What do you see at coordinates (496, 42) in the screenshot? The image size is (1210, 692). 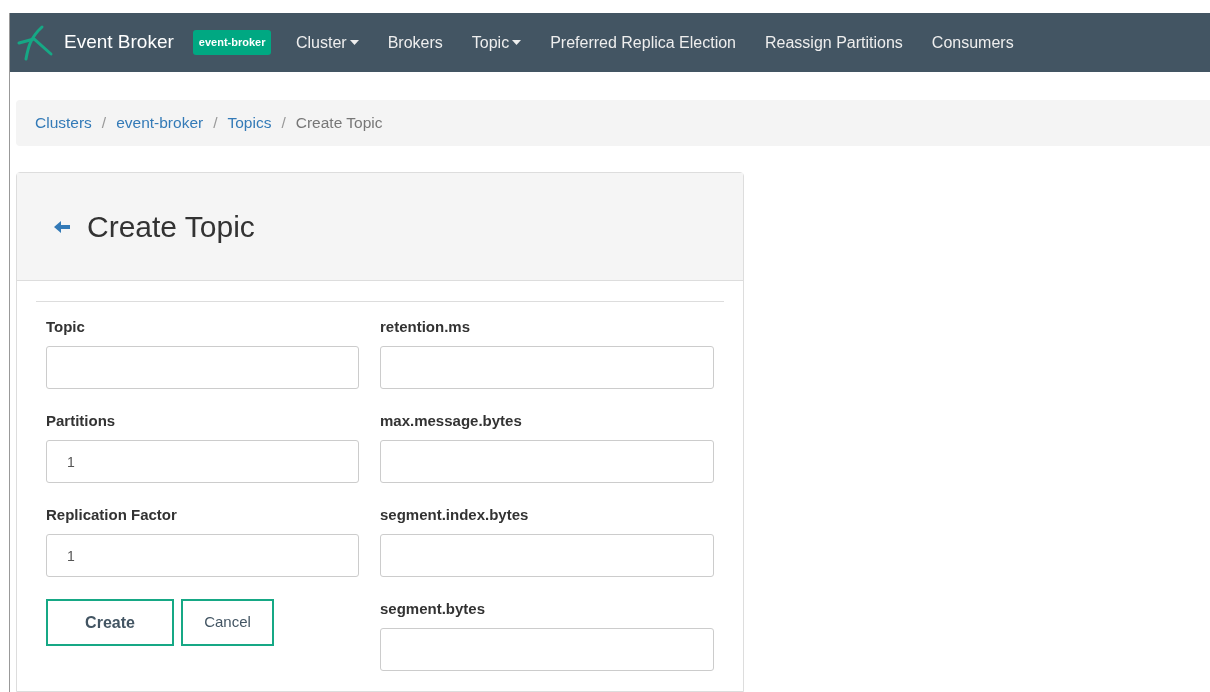 I see `nav-link: Topic` at bounding box center [496, 42].